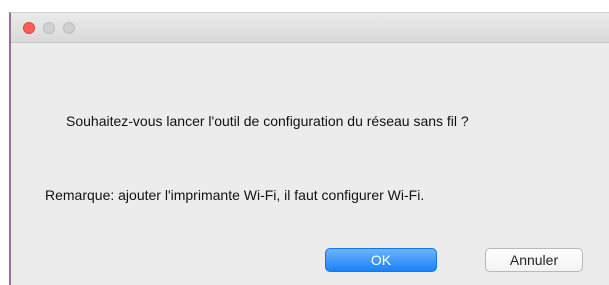 Image resolution: width=609 pixels, height=285 pixels. What do you see at coordinates (381, 260) in the screenshot?
I see `ok-button: OK` at bounding box center [381, 260].